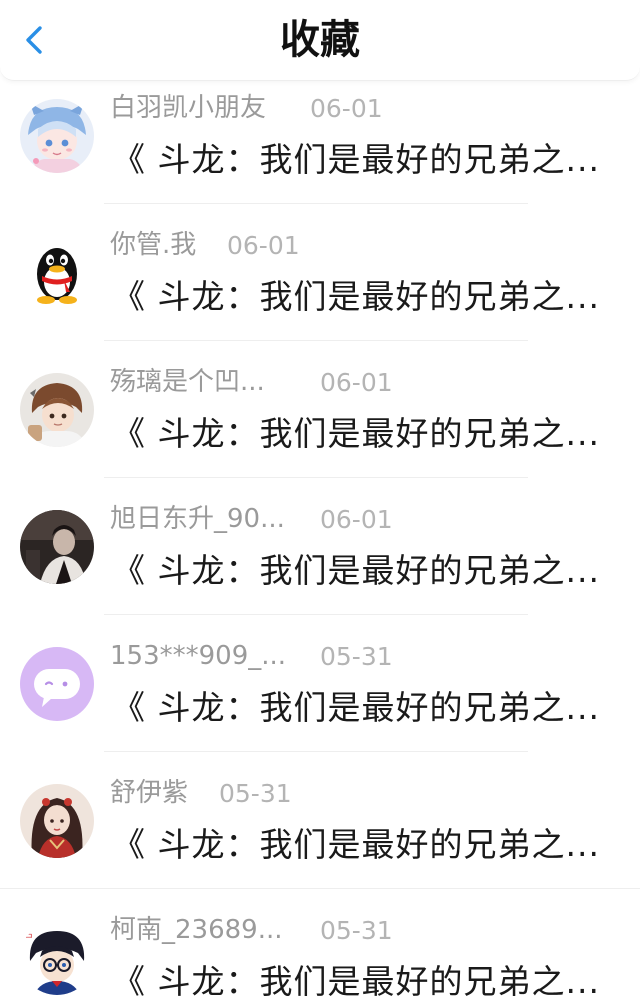 The width and height of the screenshot is (640, 1004). I want to click on username: 白羽凯小朋友, so click(188, 108).